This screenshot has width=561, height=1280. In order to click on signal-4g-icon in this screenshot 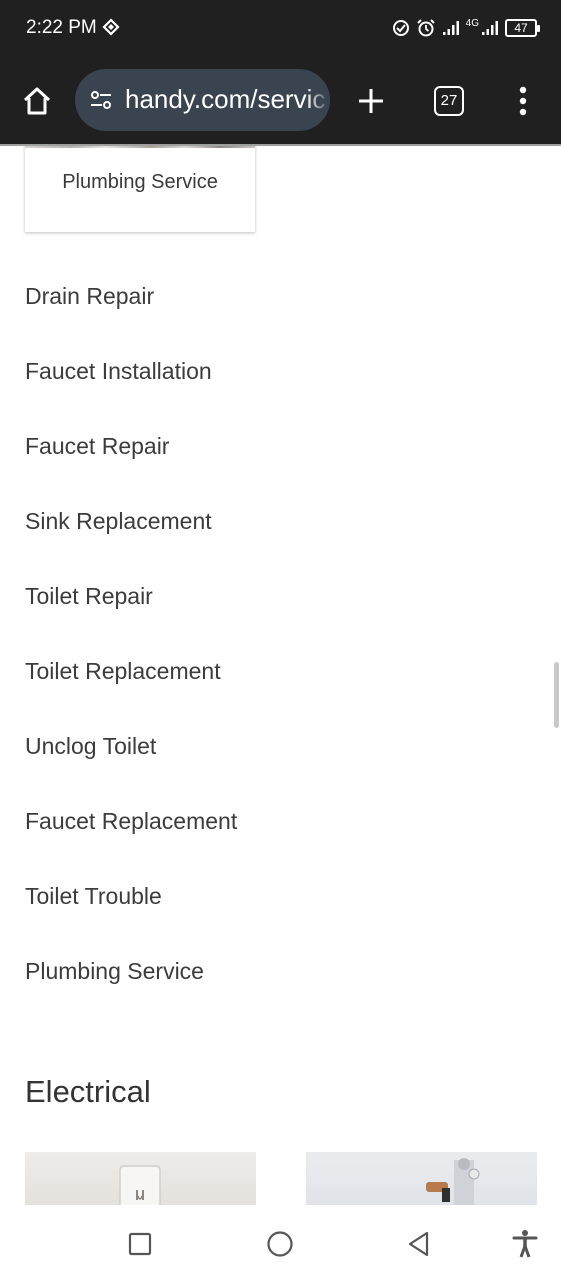, I will do `click(490, 28)`.